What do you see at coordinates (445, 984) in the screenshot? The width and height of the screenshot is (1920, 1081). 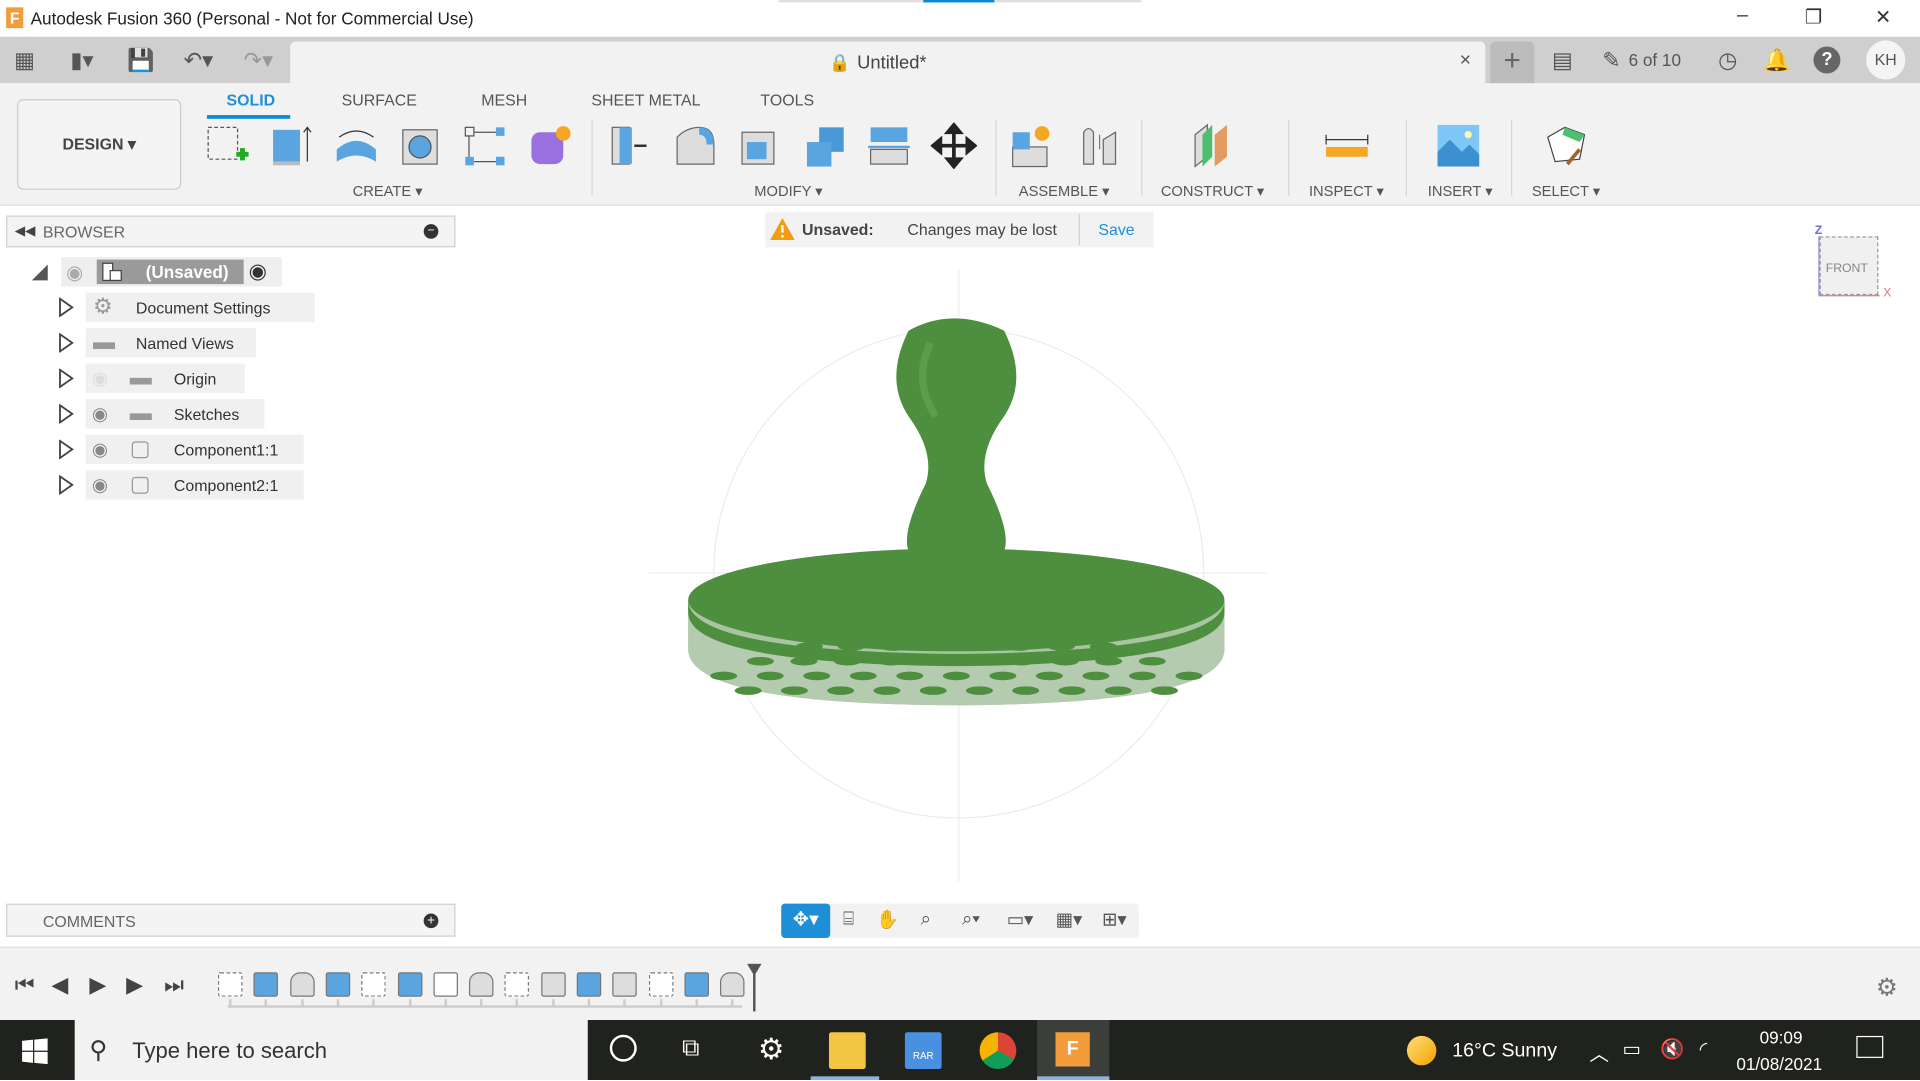 I see `timeline-feature-pattern-icon` at bounding box center [445, 984].